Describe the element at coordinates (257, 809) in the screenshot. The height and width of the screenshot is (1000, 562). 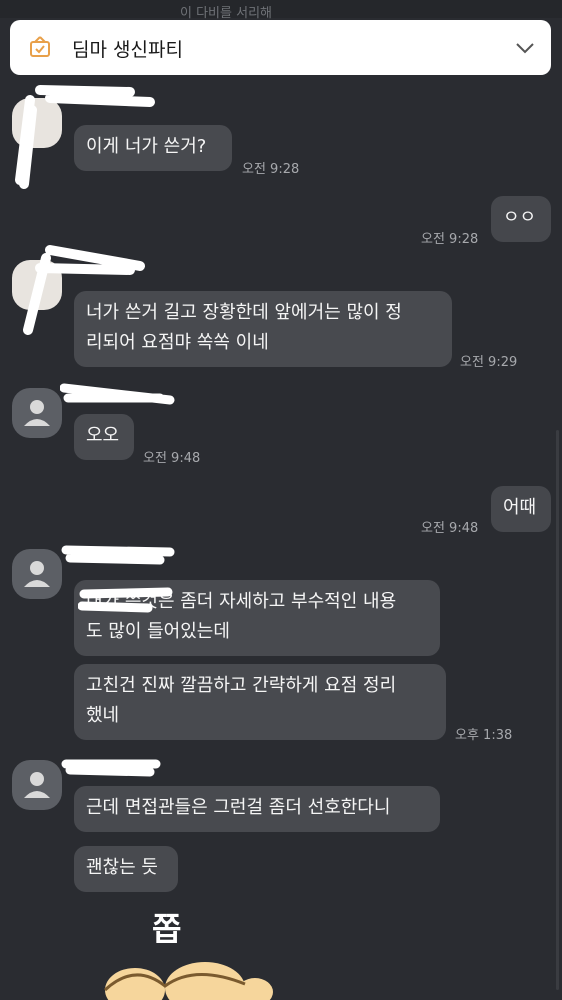
I see `message-bubble-incoming: 근데 면접관들은 그런걸 좀더 선호한다니` at that location.